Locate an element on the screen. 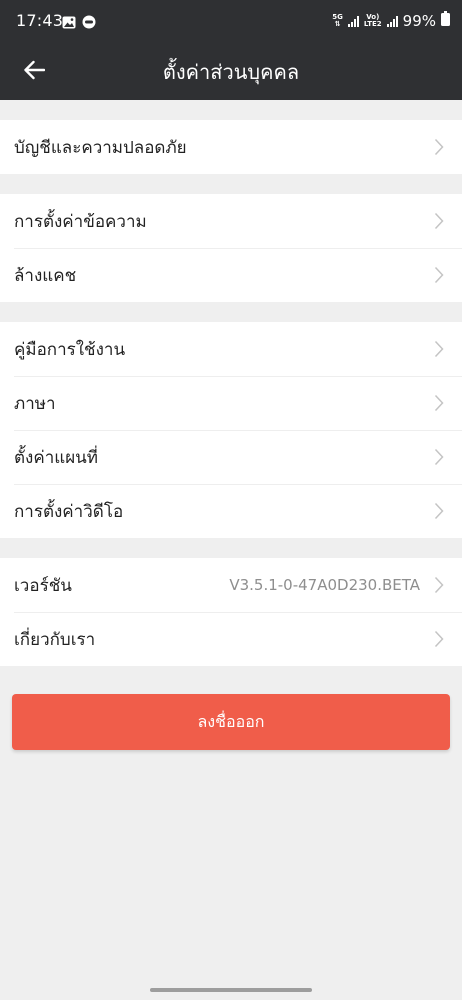  settings-row-label: บัญชีและความปลอดภัย is located at coordinates (100, 147).